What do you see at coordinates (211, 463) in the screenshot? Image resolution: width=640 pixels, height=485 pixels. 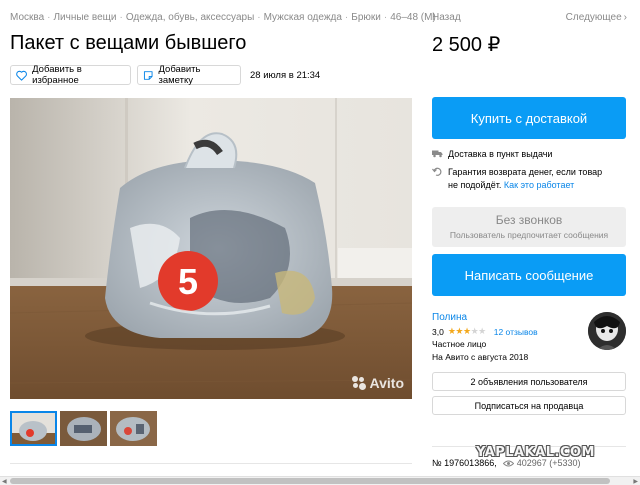 I see `divider` at bounding box center [211, 463].